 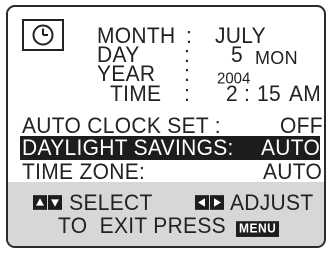 What do you see at coordinates (271, 203) in the screenshot?
I see `adjust-label: ADJUST` at bounding box center [271, 203].